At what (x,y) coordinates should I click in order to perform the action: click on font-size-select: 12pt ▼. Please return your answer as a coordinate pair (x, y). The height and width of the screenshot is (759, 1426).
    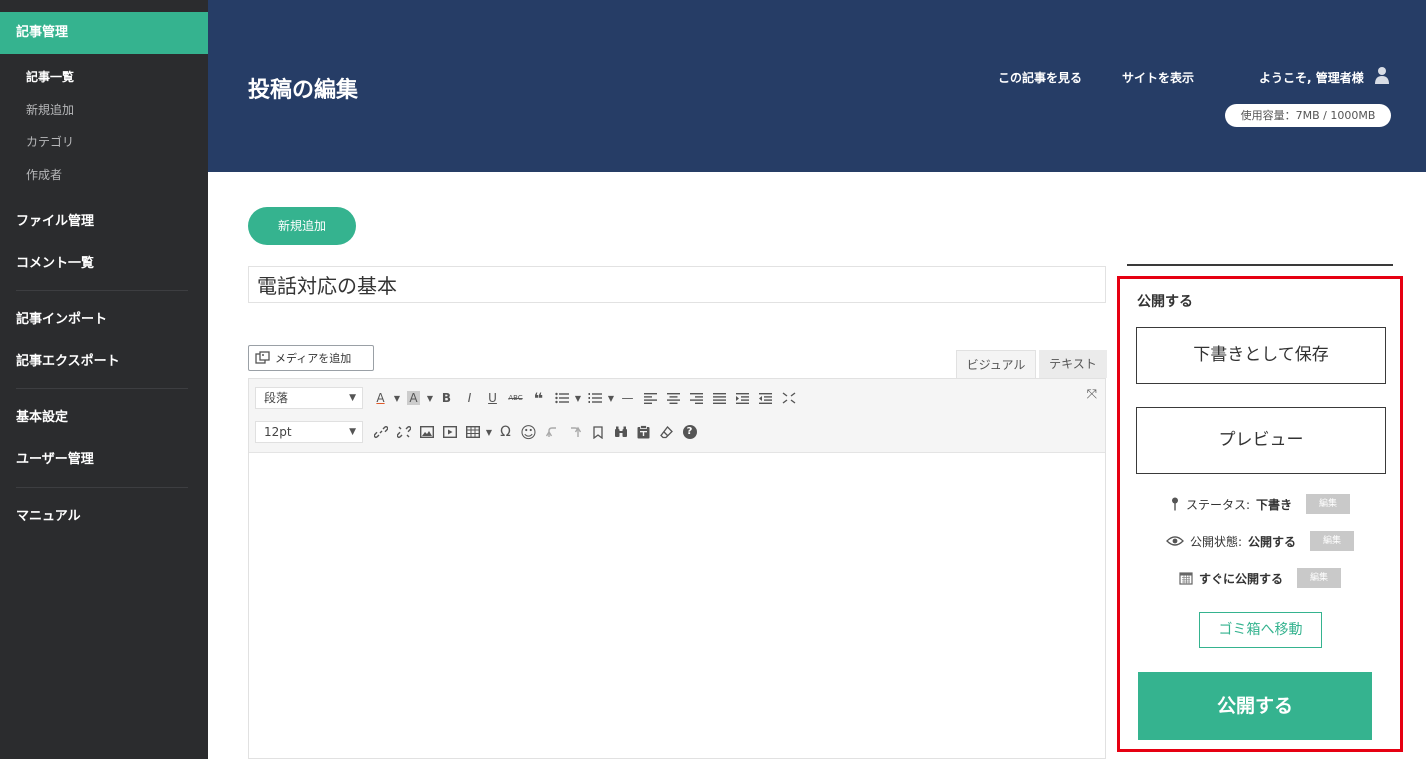
    Looking at the image, I should click on (309, 432).